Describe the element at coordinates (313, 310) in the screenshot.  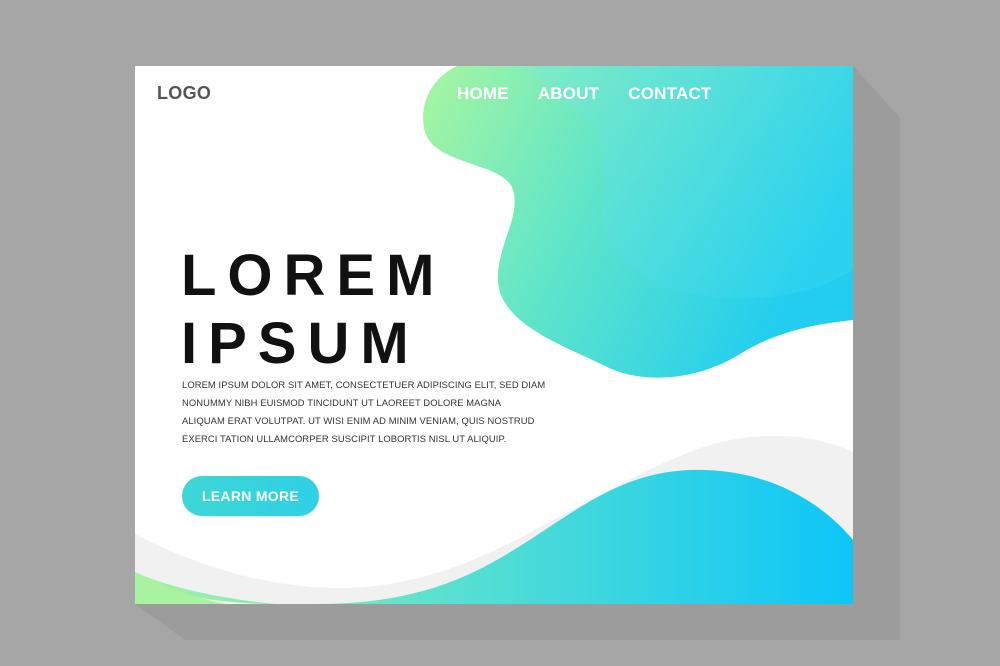
I see `hero-title: LOREM IPSUM` at that location.